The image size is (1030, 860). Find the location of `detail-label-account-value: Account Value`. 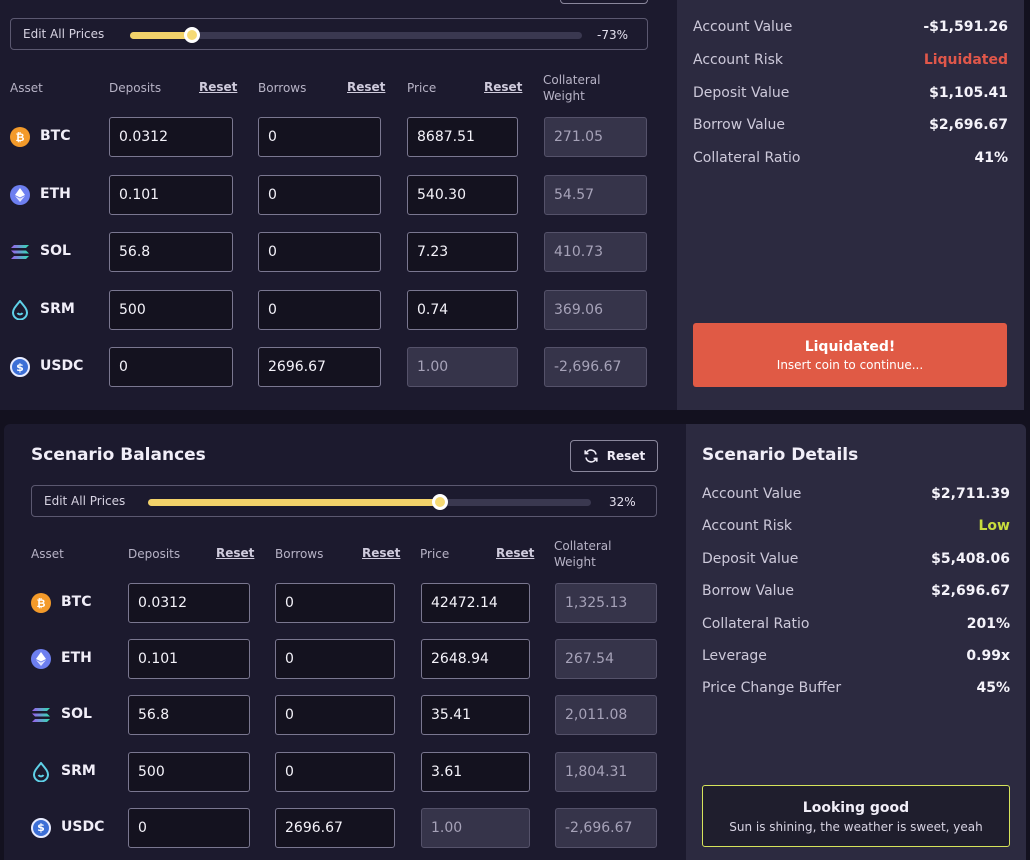

detail-label-account-value: Account Value is located at coordinates (743, 27).